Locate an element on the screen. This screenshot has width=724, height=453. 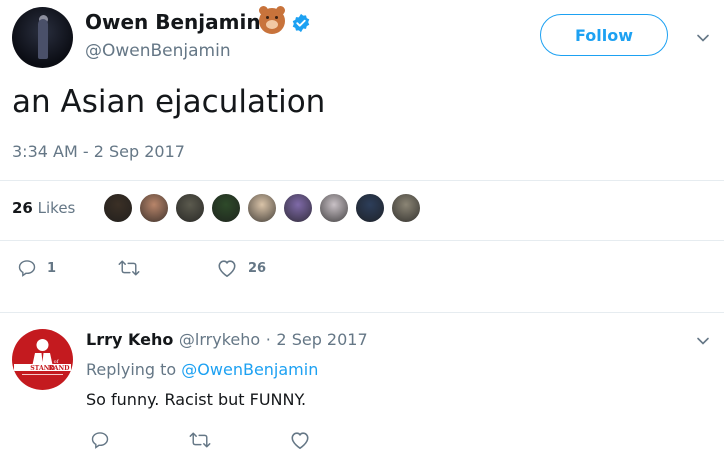
bear-emoji-icon is located at coordinates (272, 20).